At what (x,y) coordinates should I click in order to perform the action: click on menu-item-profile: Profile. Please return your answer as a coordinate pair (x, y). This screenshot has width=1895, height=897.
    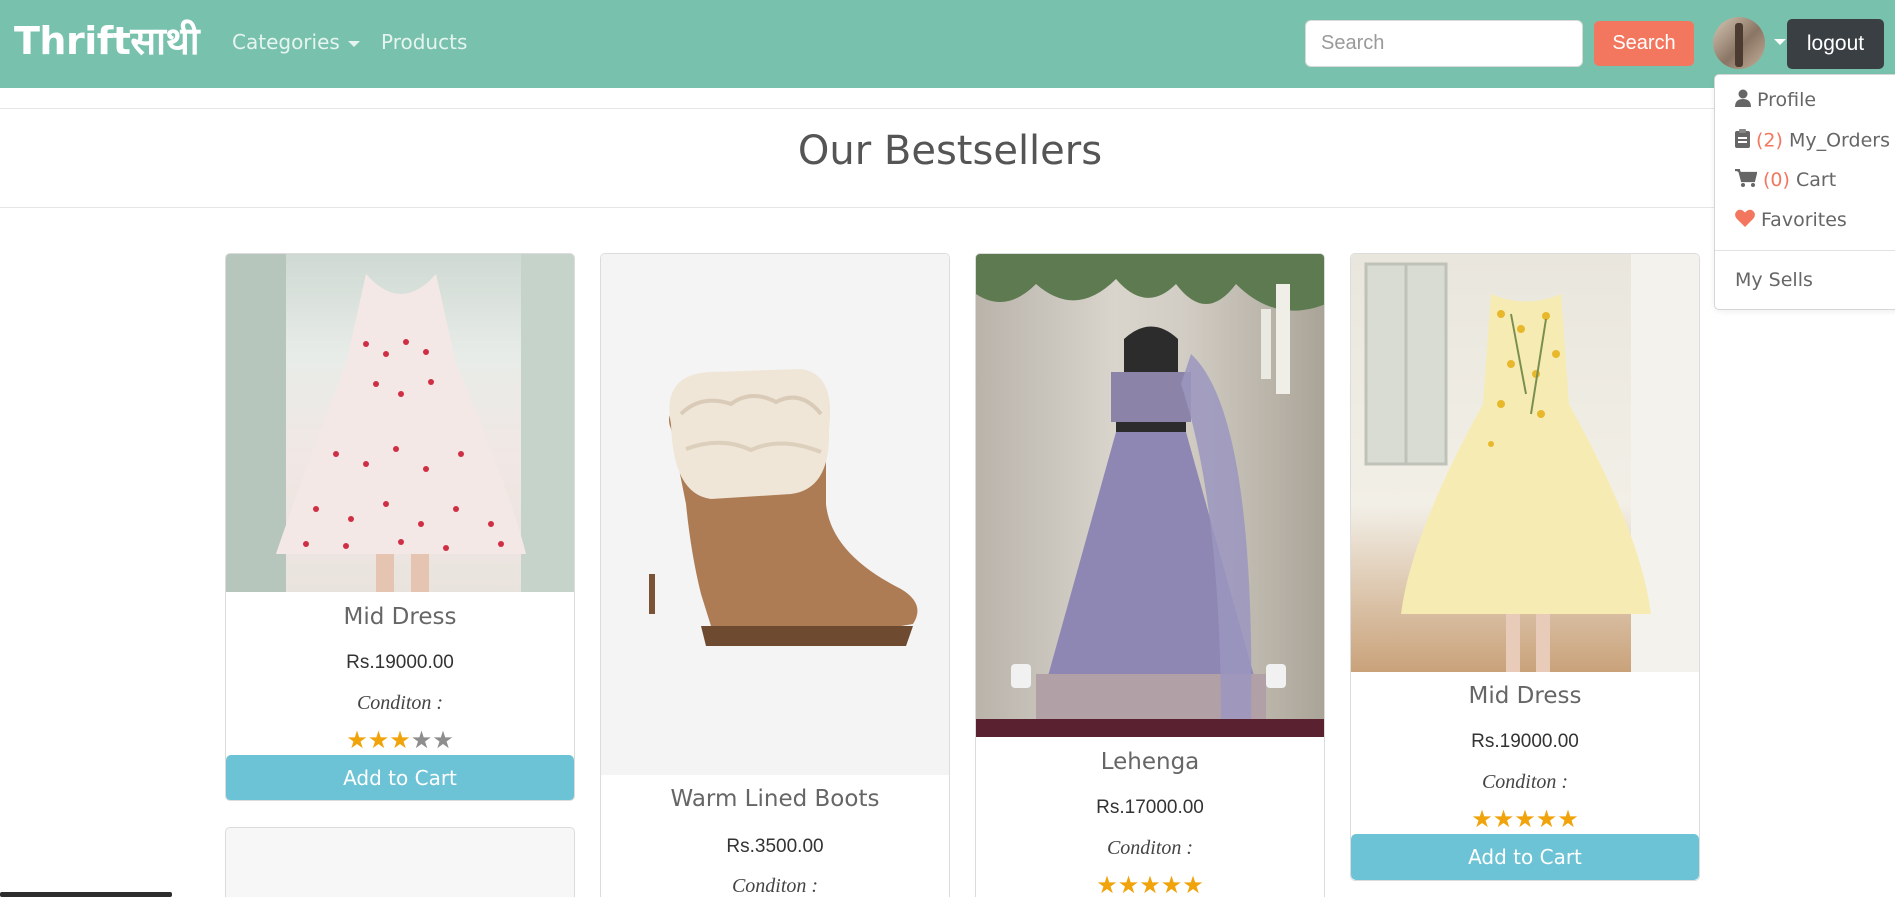
    Looking at the image, I should click on (1775, 100).